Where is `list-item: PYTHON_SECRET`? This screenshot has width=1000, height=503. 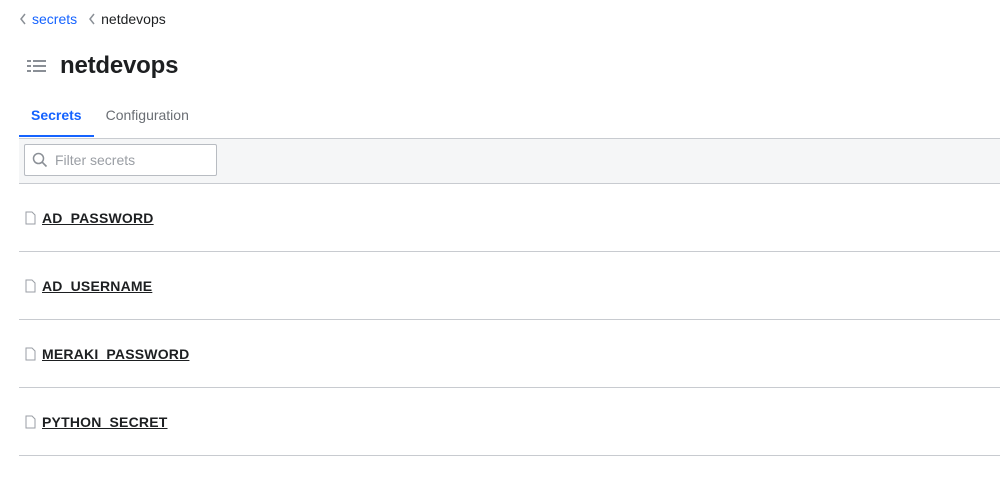
list-item: PYTHON_SECRET is located at coordinates (509, 422).